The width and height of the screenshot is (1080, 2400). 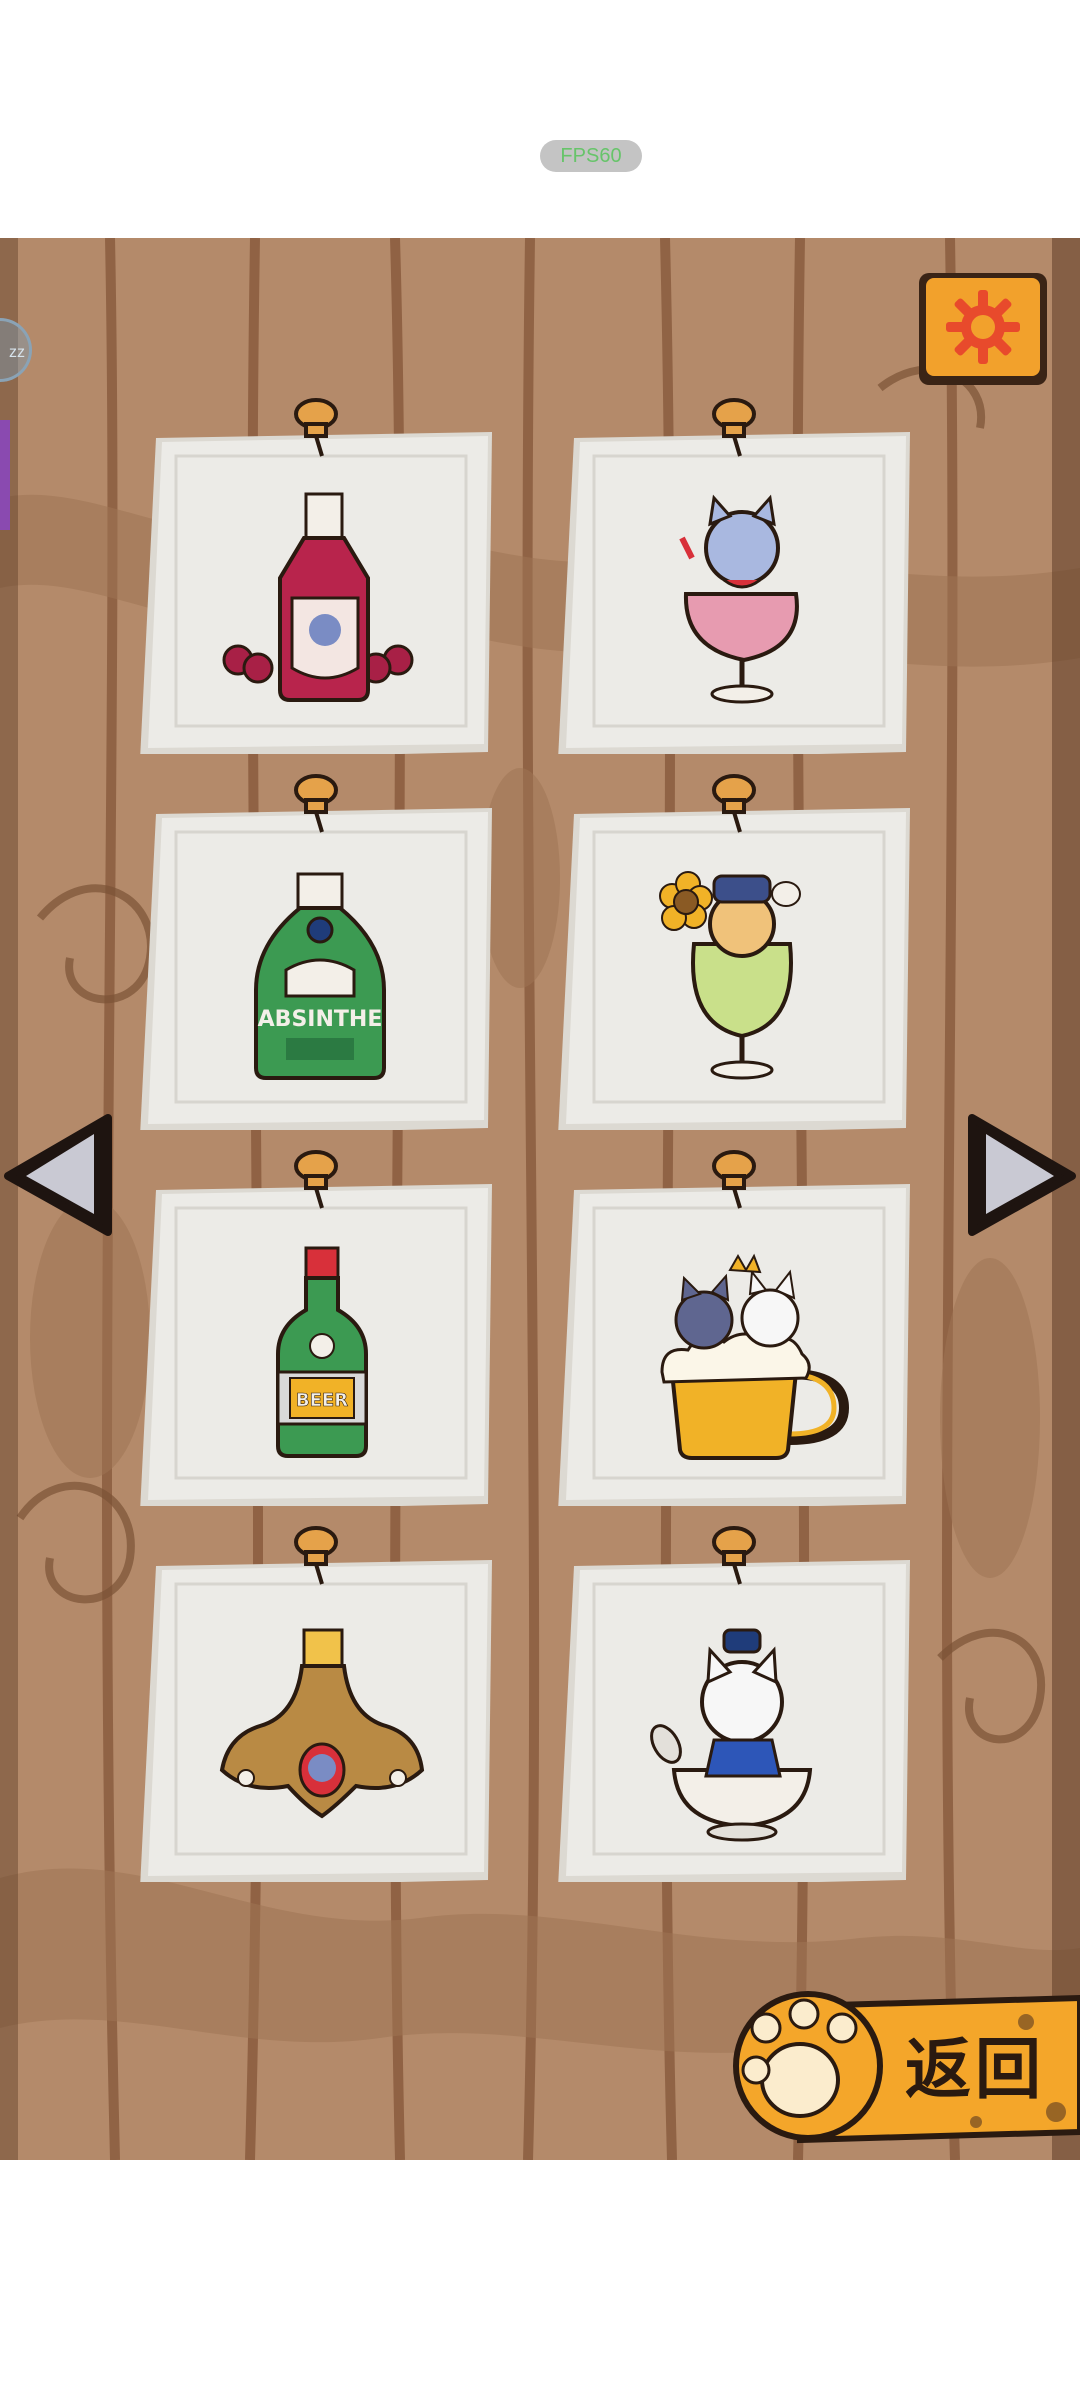 What do you see at coordinates (316, 952) in the screenshot?
I see `drink-card-3: ABSINTHE` at bounding box center [316, 952].